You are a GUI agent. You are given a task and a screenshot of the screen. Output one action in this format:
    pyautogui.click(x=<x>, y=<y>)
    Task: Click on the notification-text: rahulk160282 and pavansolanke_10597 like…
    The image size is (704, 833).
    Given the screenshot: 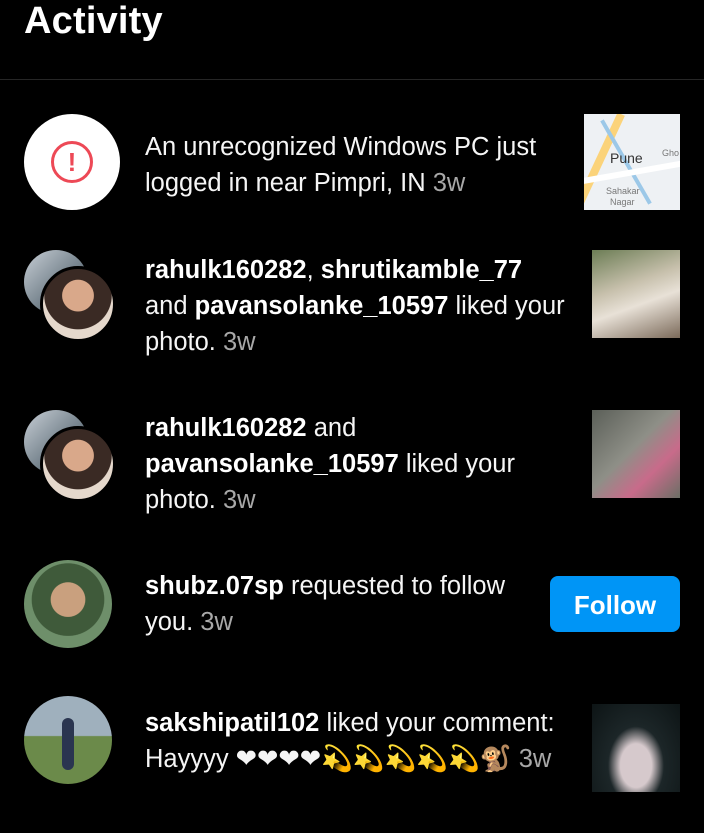 What is the action you would take?
    pyautogui.click(x=355, y=464)
    